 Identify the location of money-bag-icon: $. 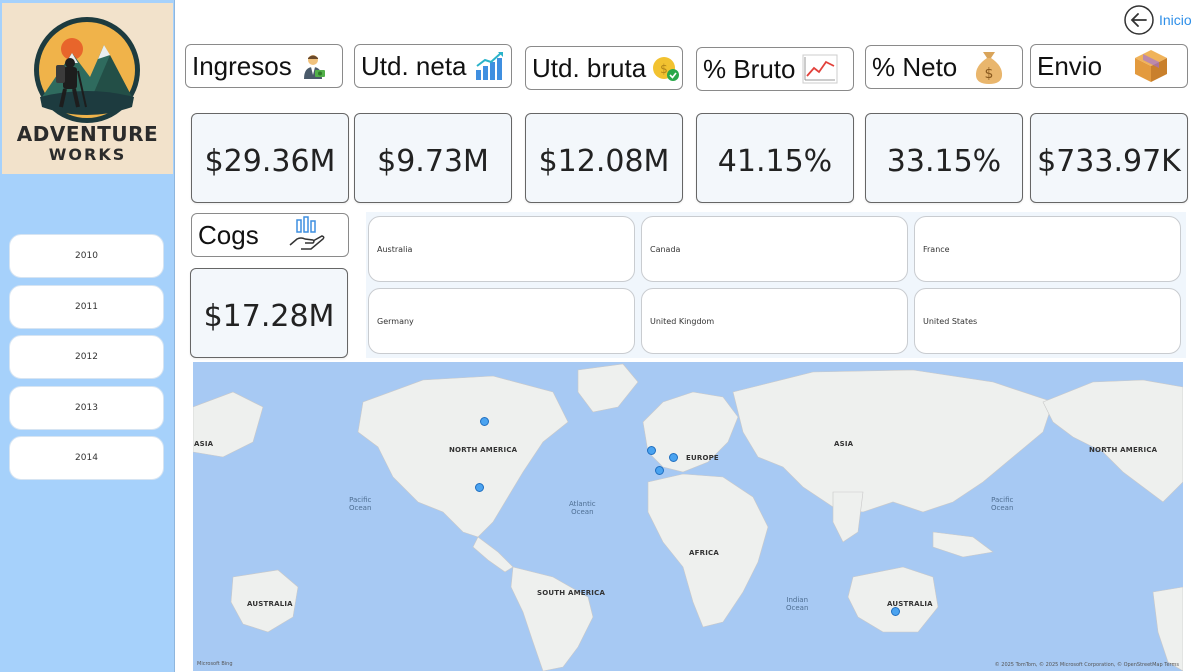
(989, 67).